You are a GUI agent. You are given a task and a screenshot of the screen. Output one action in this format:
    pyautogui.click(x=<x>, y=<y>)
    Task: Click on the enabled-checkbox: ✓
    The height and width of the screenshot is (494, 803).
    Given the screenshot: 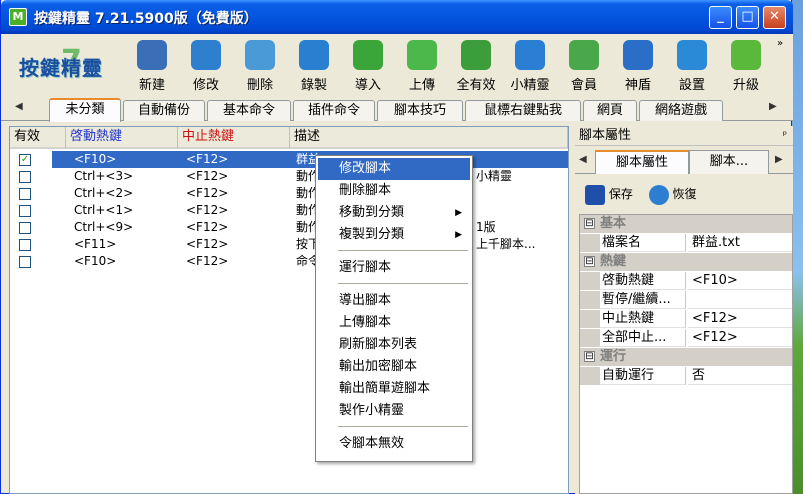 What is the action you would take?
    pyautogui.click(x=25, y=160)
    